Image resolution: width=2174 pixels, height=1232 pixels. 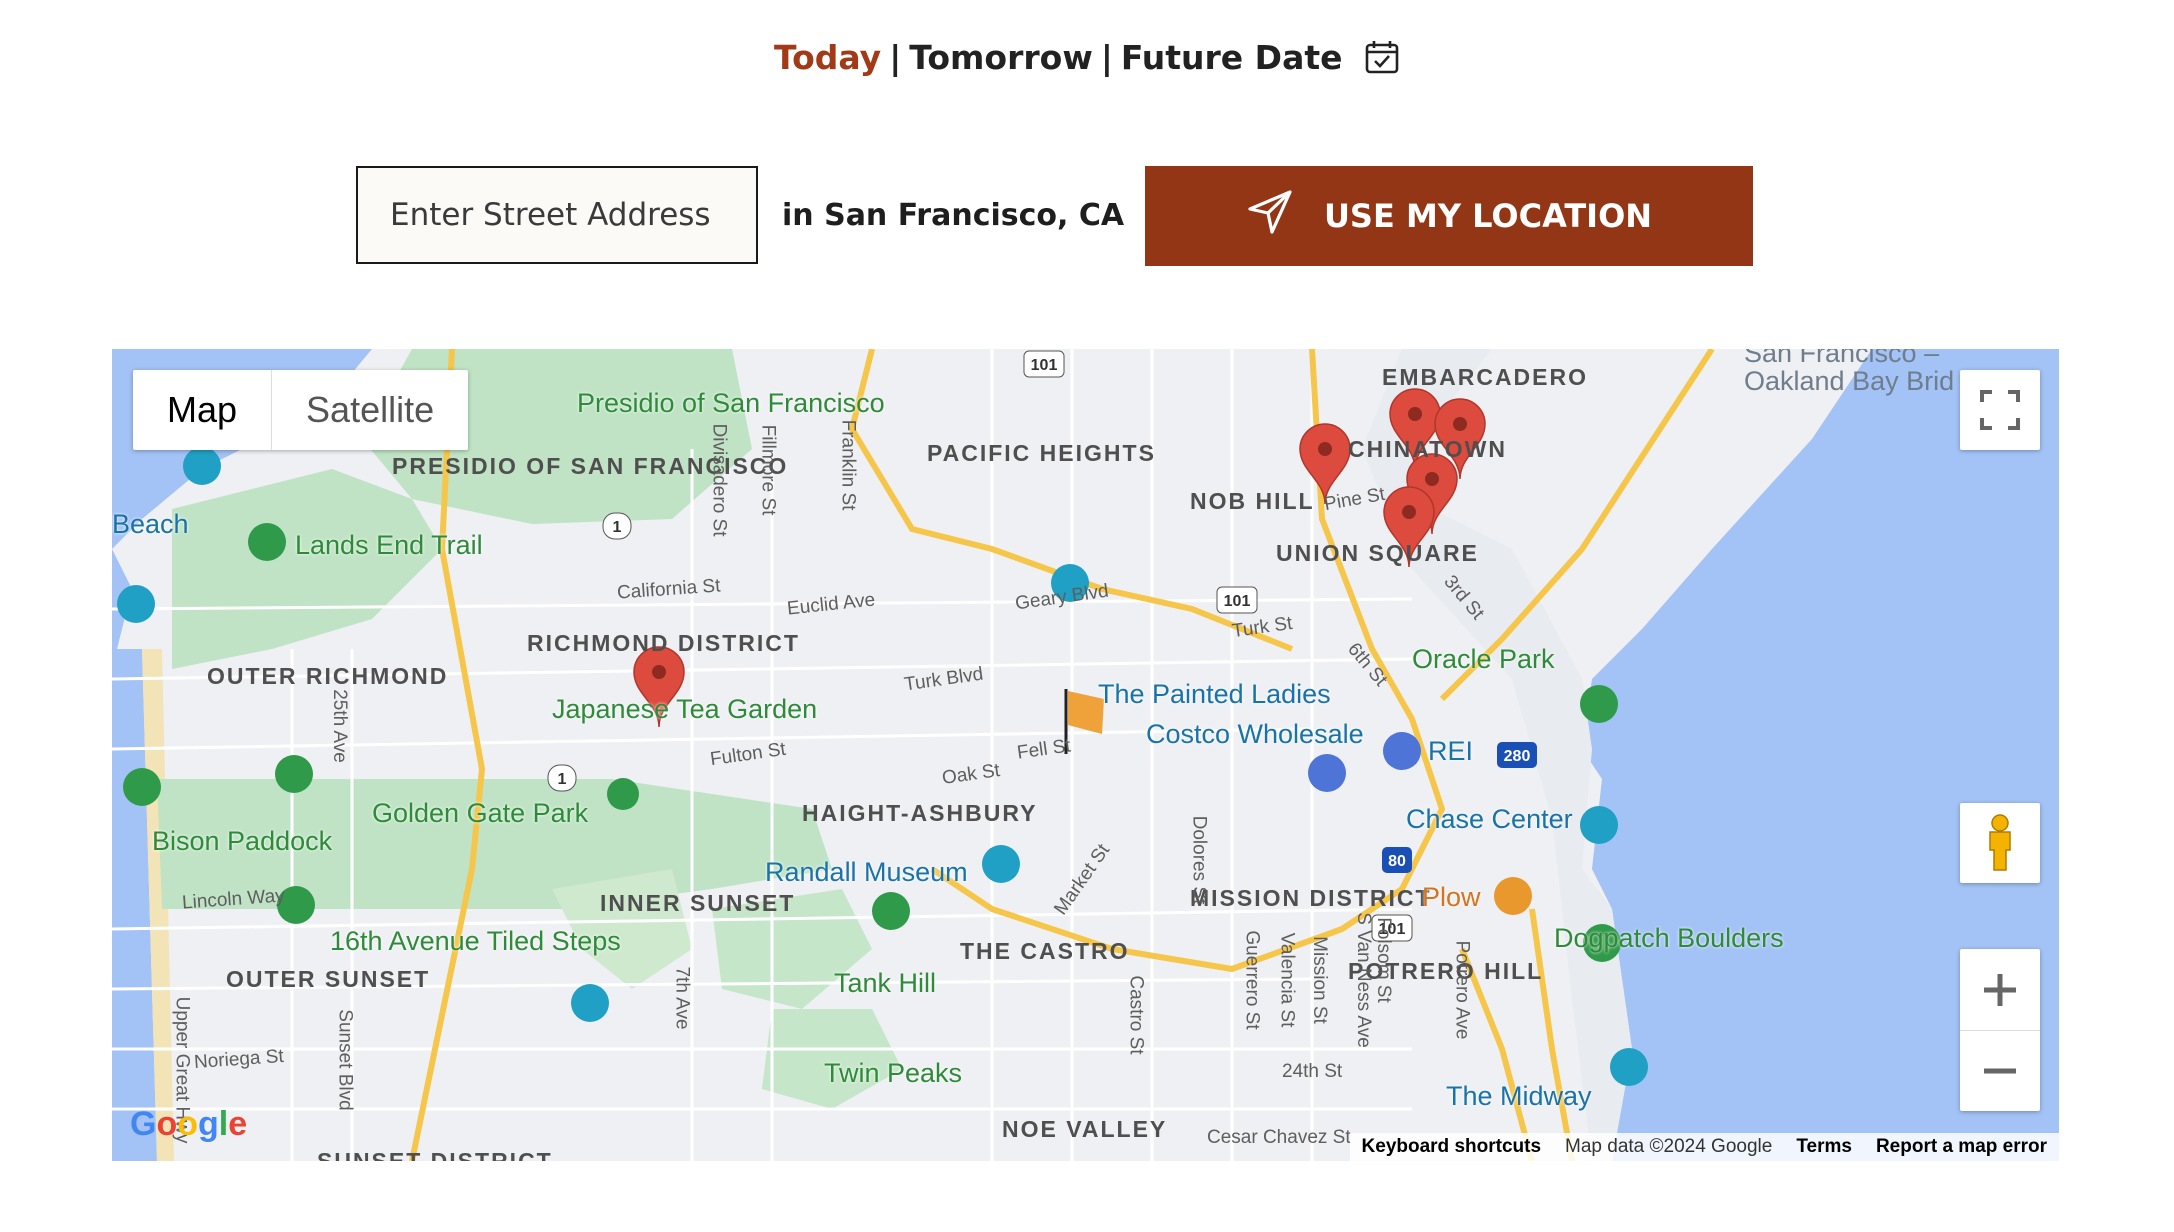 I want to click on use-my-location-label: USE MY LOCATION, so click(x=1488, y=216).